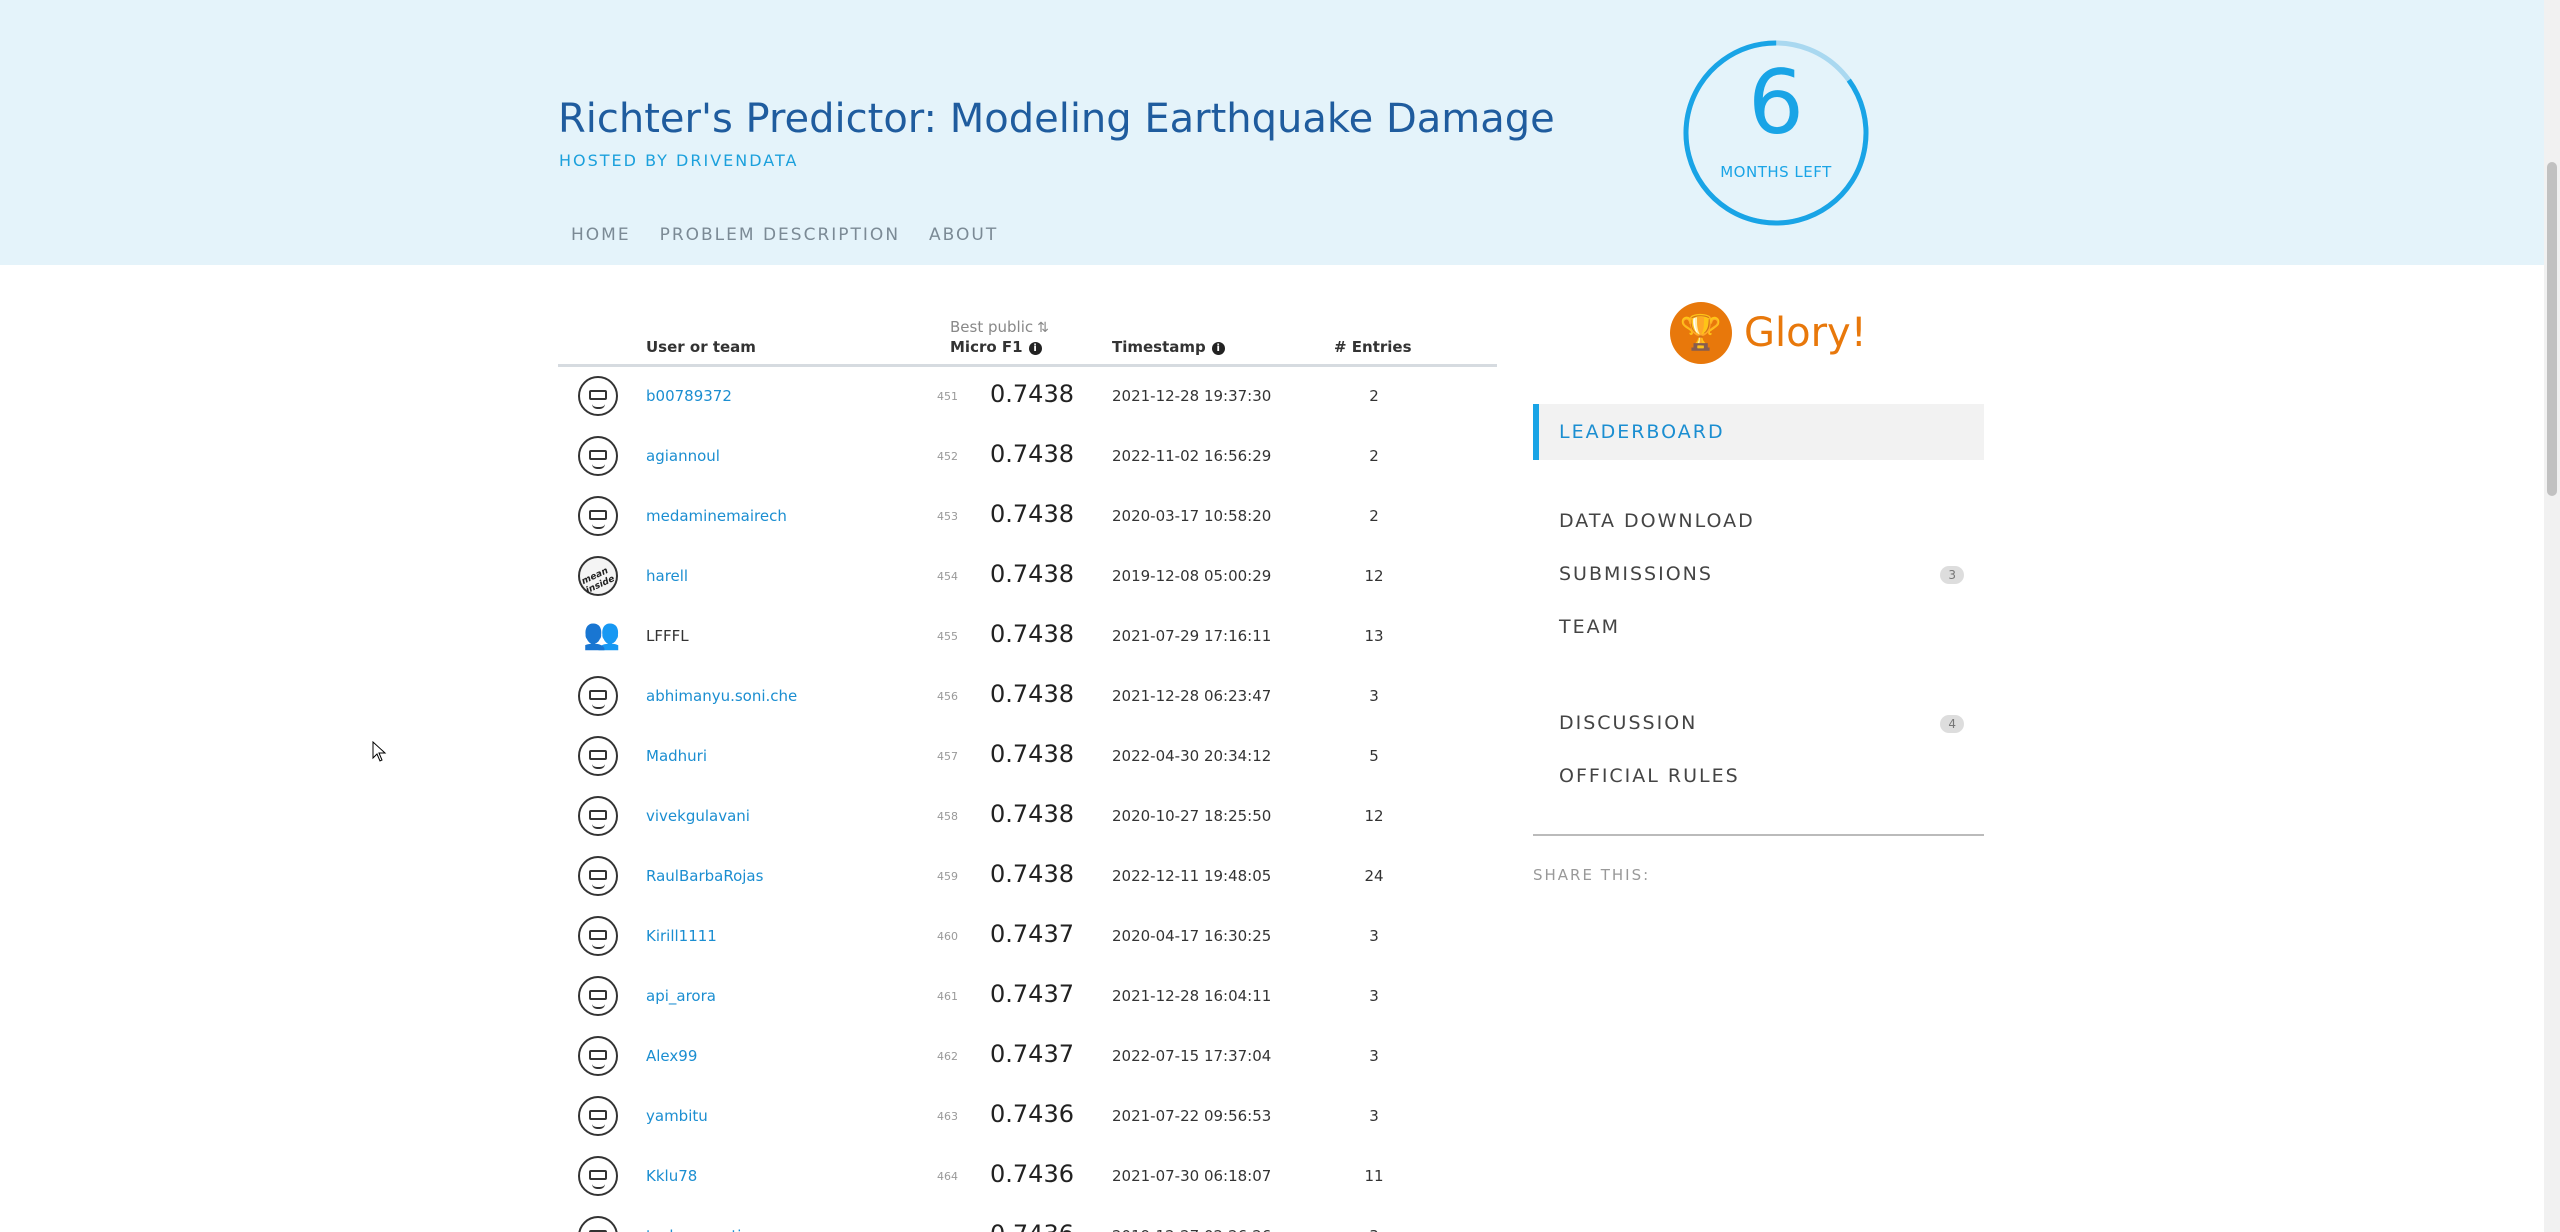  I want to click on competition-nav: HOME PROBLEM DESCRIPTION ABOUT, so click(784, 235).